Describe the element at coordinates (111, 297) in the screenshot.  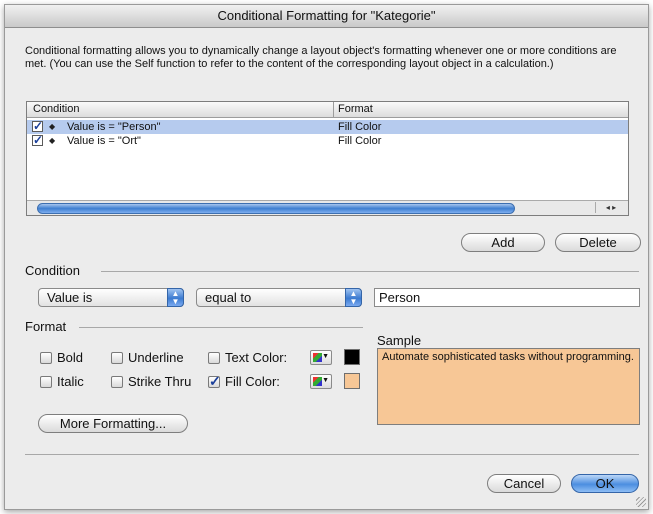
I see `condition-type-popup: Value is ▲ ▼` at that location.